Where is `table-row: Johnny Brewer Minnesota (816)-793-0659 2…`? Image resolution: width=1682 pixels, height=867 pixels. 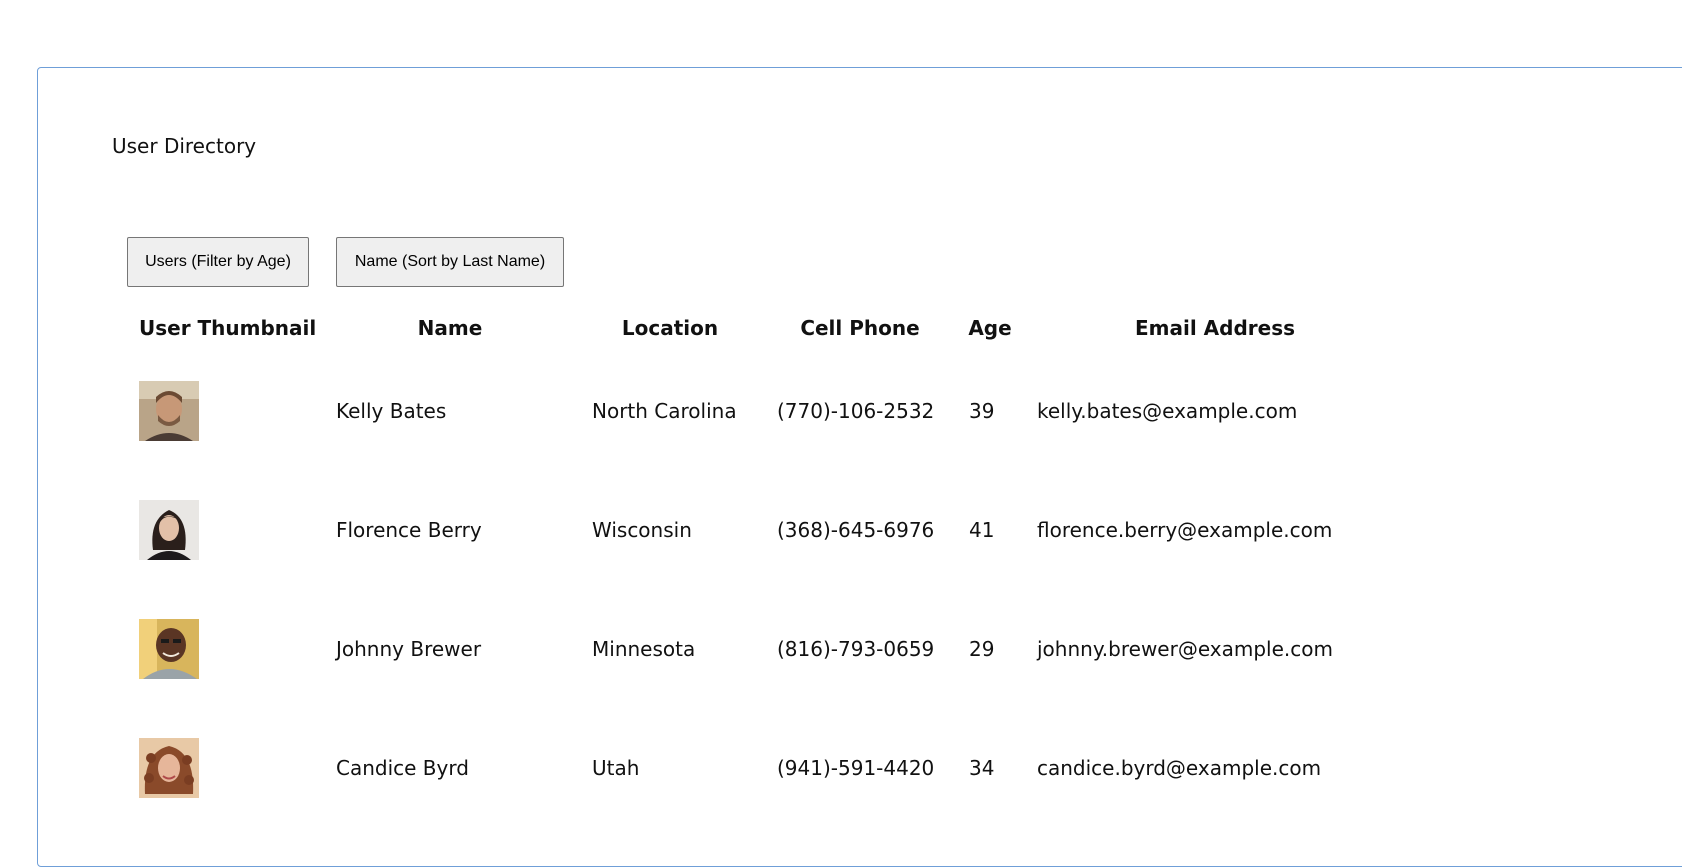 table-row: Johnny Brewer Minnesota (816)-793-0659 2… is located at coordinates (841, 649).